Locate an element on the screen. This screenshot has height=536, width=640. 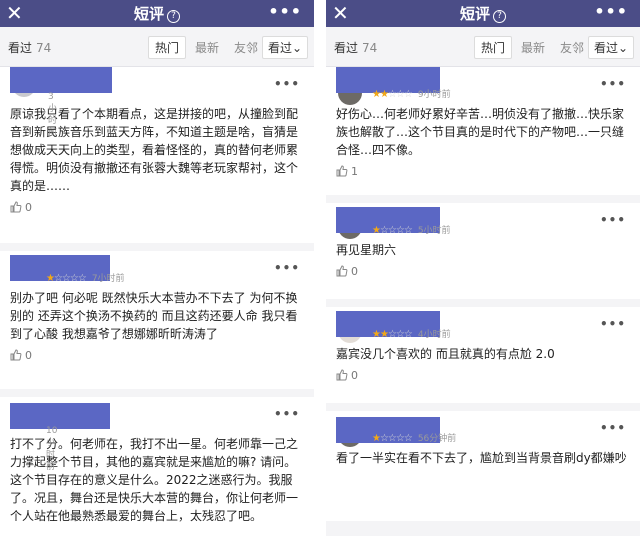
timestamp: 10小时前 is located at coordinates (52, 449).